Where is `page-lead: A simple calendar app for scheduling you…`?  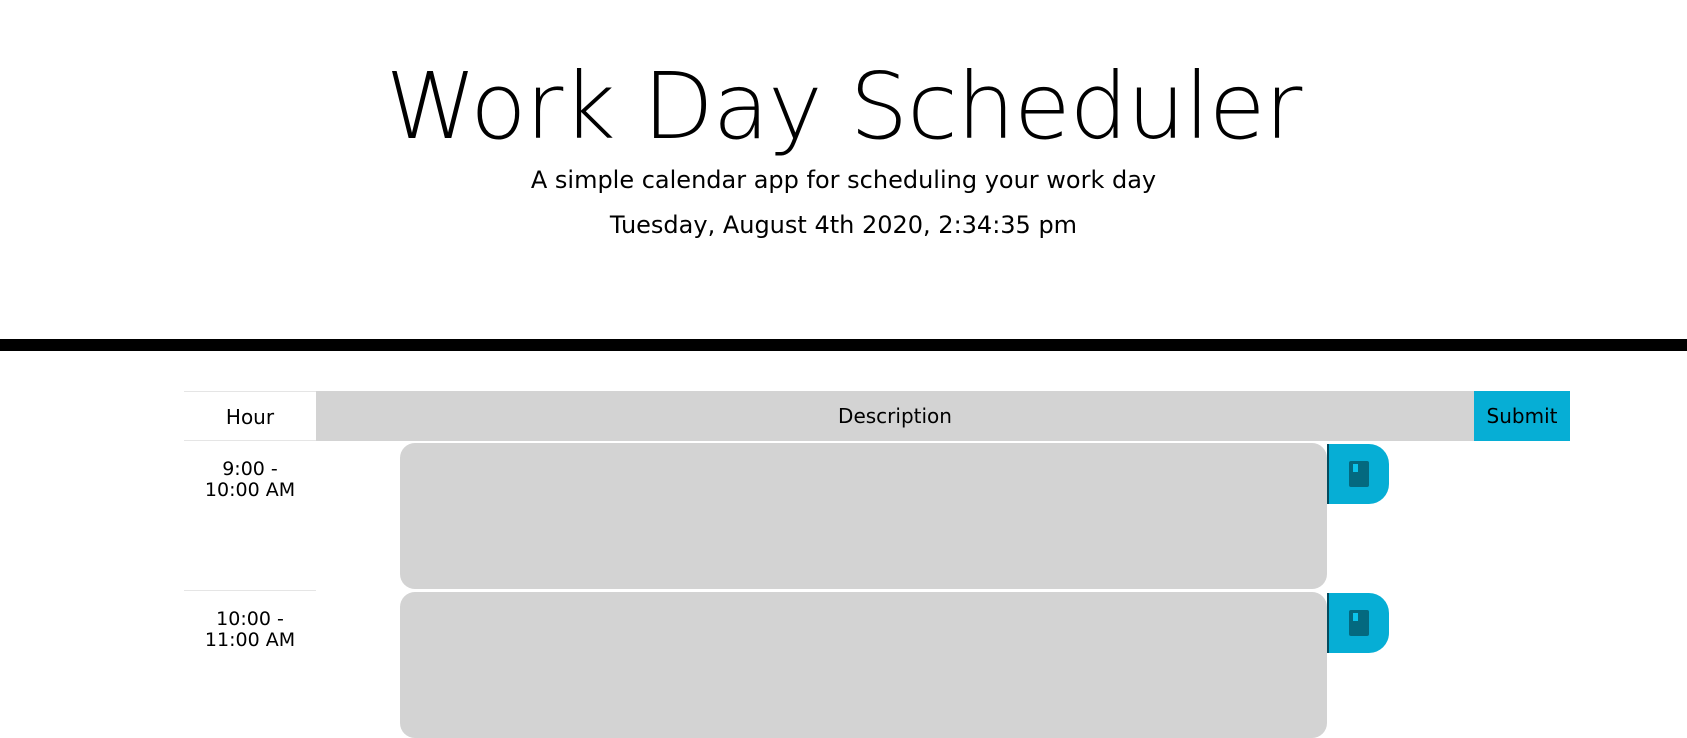 page-lead: A simple calendar app for scheduling you… is located at coordinates (843, 180).